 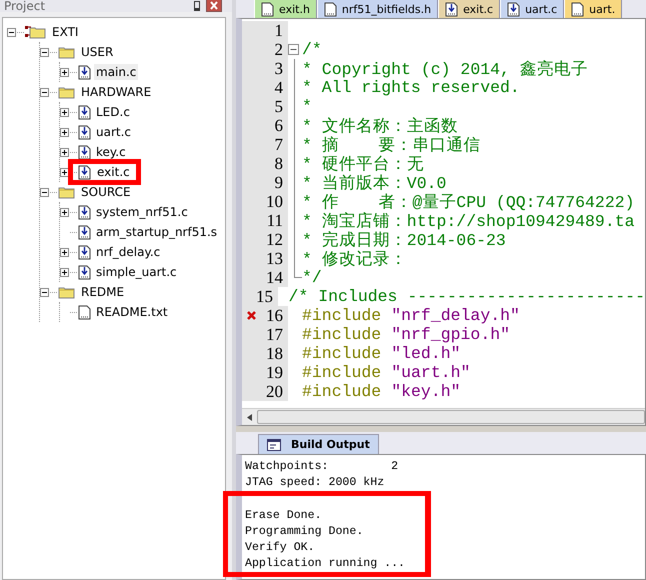 What do you see at coordinates (128, 252) in the screenshot?
I see `tree-item: nrf_delay.c` at bounding box center [128, 252].